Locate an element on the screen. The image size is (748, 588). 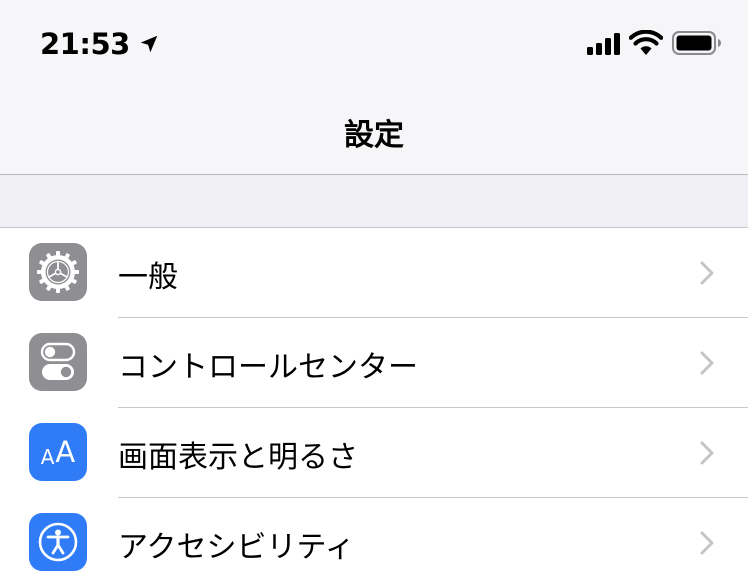
status-time: 21:53 is located at coordinates (85, 44).